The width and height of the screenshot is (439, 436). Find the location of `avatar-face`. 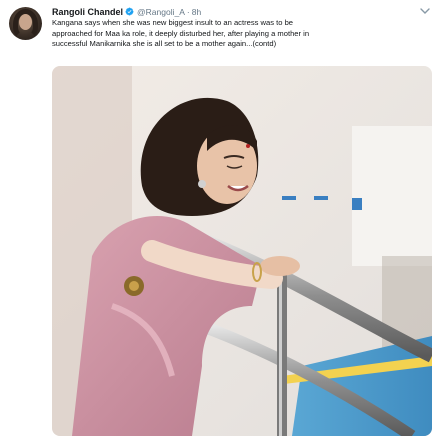

avatar-face is located at coordinates (25, 22).